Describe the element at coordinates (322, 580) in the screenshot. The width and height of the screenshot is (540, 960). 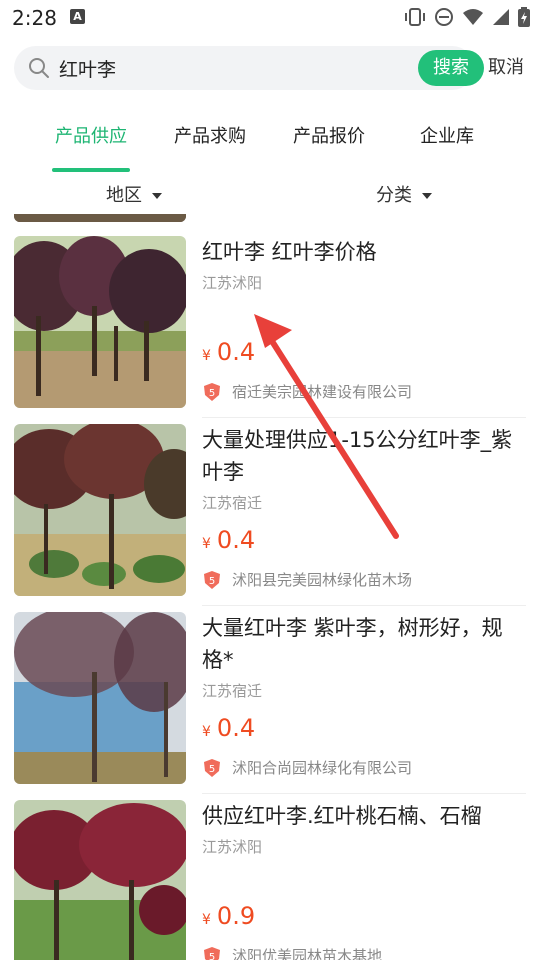
I see `company-name: 沭阳县完美园林绿化苗木场` at that location.